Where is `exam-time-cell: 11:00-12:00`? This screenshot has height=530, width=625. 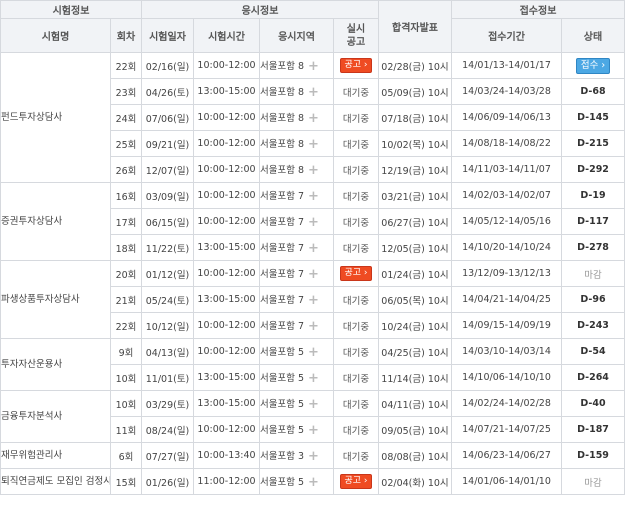 exam-time-cell: 11:00-12:00 is located at coordinates (226, 481).